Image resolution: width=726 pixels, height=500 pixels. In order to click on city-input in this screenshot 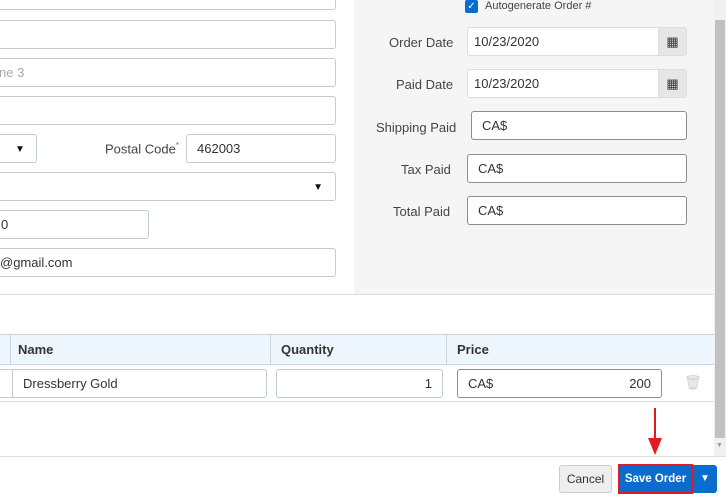, I will do `click(168, 110)`.